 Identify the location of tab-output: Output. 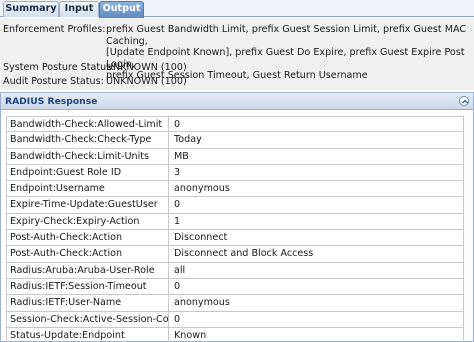
(121, 9).